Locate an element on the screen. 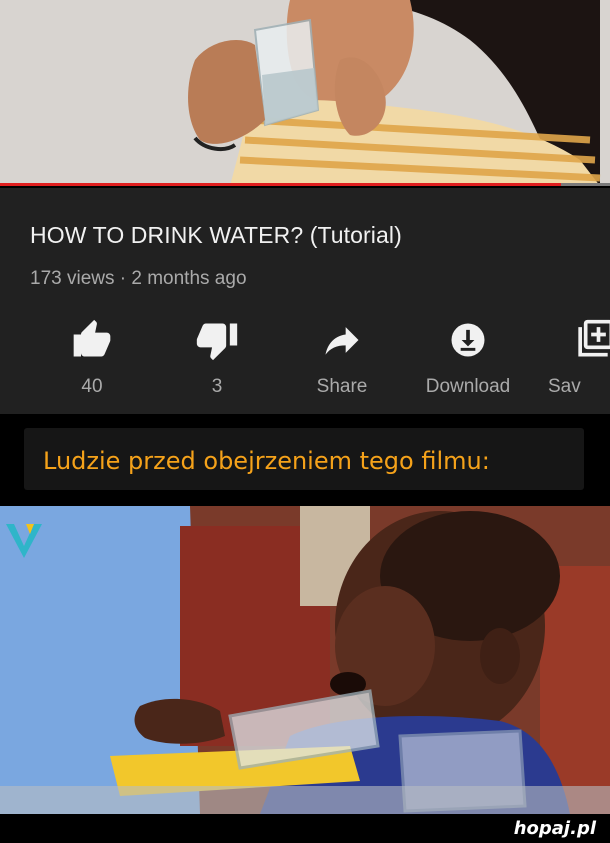 This screenshot has height=843, width=610. caption-text: Ludzie przed obejrzeniem tego filmu: is located at coordinates (266, 461).